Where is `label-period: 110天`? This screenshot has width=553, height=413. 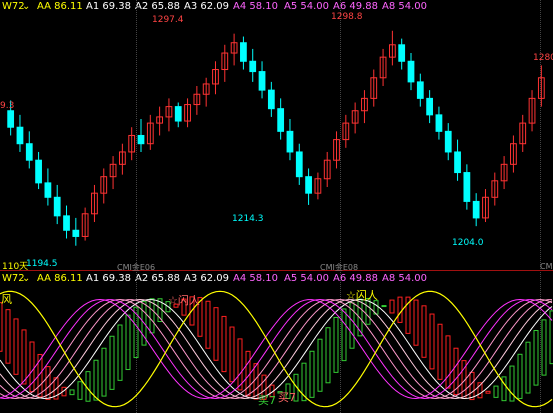
label-period: 110天 is located at coordinates (15, 267).